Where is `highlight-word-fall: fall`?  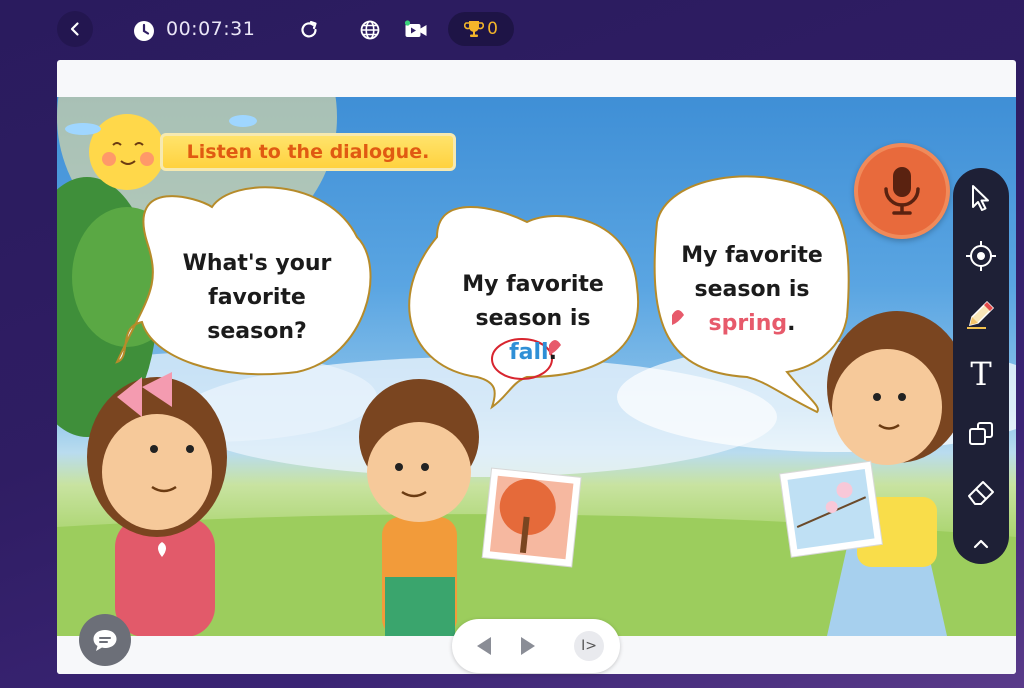
highlight-word-fall: fall is located at coordinates (529, 352).